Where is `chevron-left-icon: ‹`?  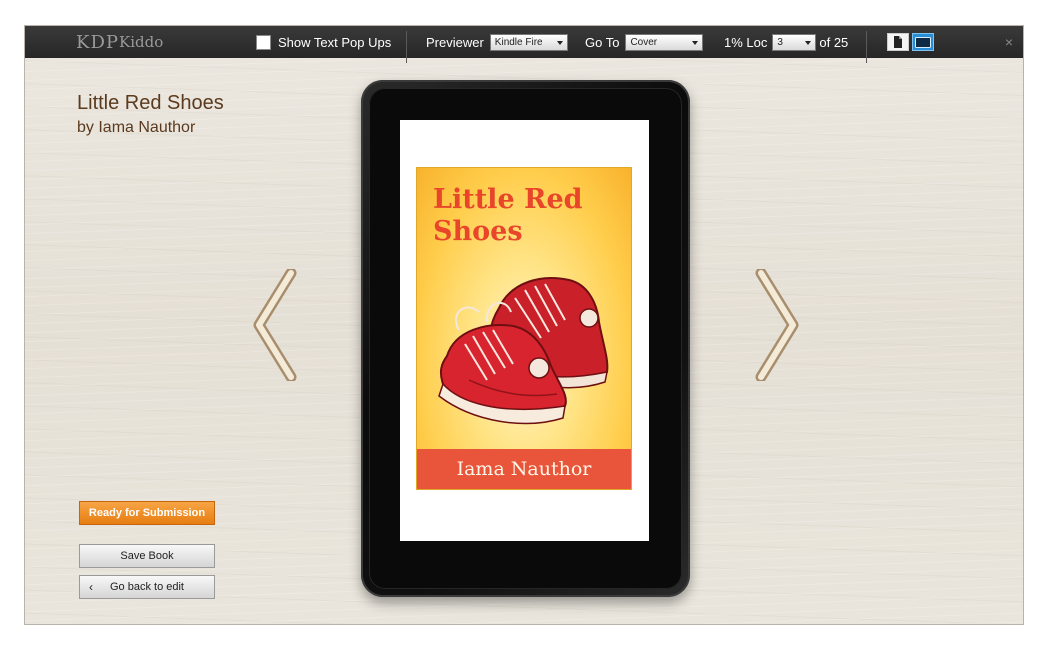 chevron-left-icon: ‹ is located at coordinates (91, 587).